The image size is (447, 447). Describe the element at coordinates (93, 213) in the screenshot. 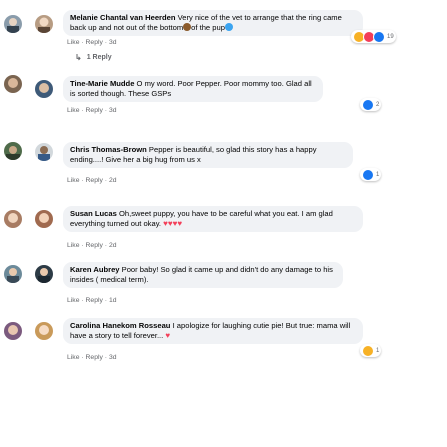

I see `comment-author: Susan Lucas` at that location.